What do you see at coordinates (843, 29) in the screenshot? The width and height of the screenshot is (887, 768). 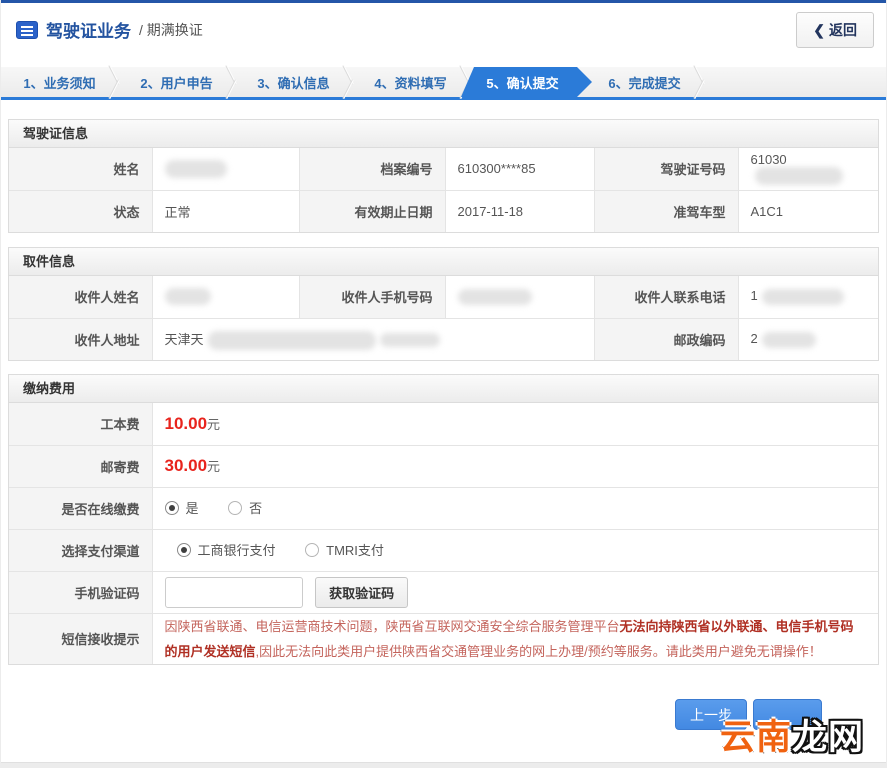 I see `back-button-label: 返回` at bounding box center [843, 29].